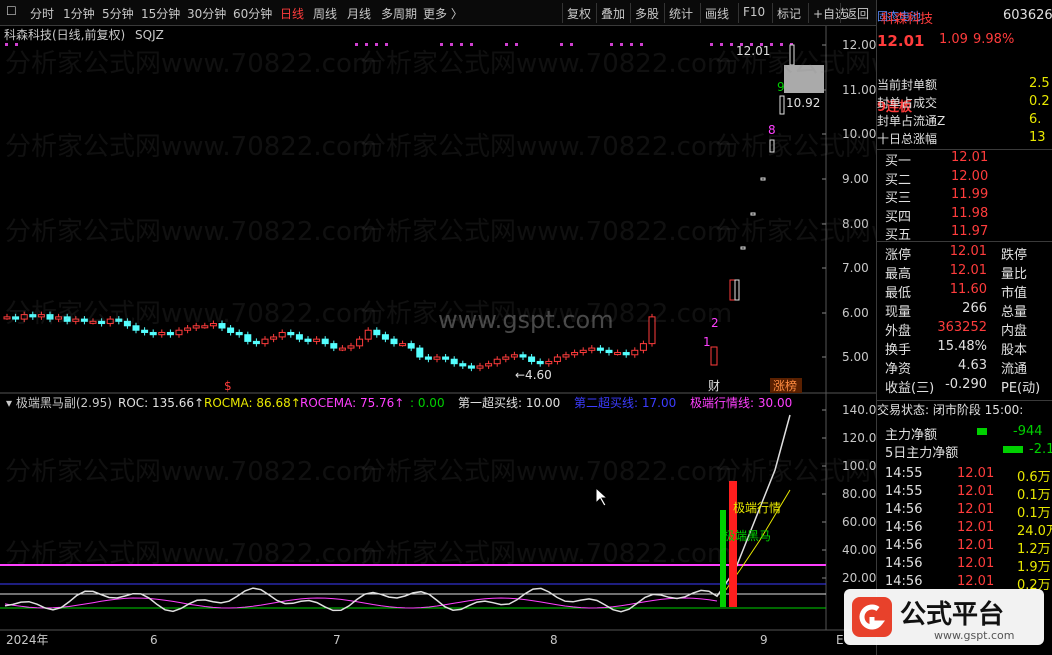 This screenshot has width=1052, height=655. What do you see at coordinates (625, 402) in the screenshot?
I see `sub-indicator-item: 第二超买线: 17.00` at bounding box center [625, 402].